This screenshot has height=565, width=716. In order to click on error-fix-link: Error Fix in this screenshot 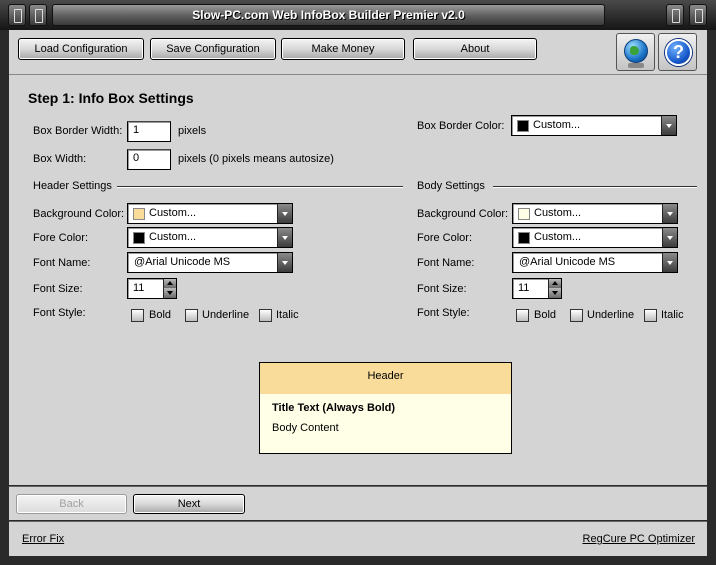, I will do `click(43, 539)`.